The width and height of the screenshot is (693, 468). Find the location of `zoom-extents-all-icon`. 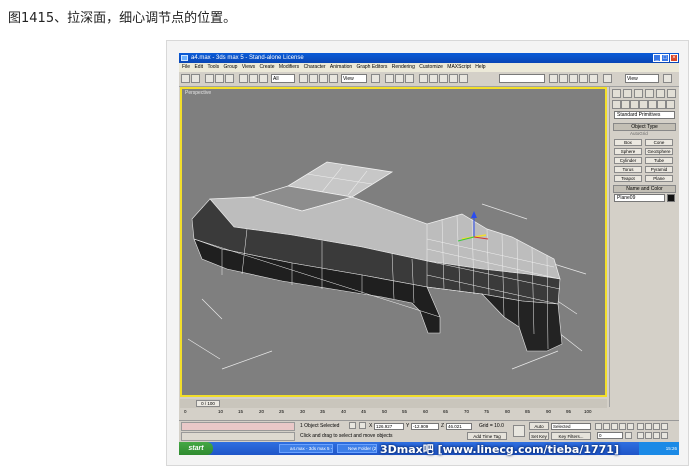

zoom-extents-all-icon is located at coordinates (664, 426).